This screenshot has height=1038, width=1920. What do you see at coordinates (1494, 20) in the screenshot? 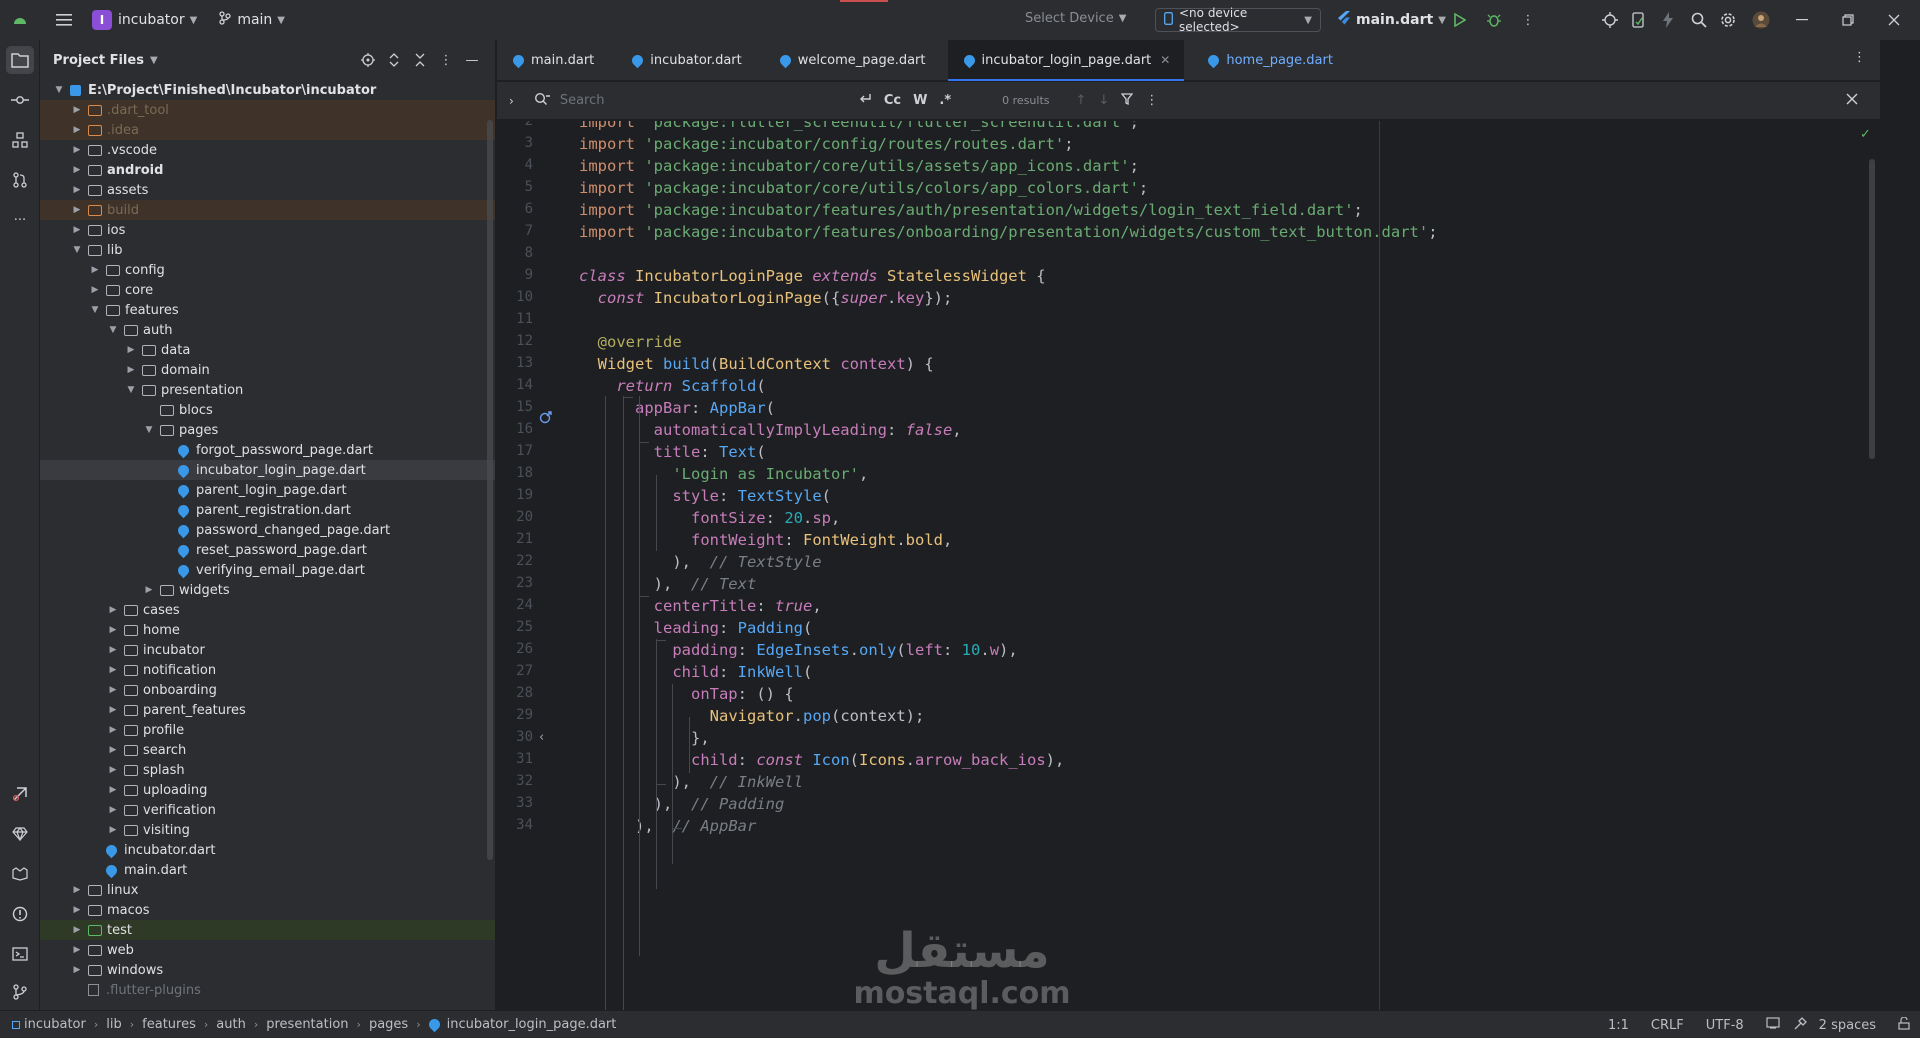
I see `debug-icon` at bounding box center [1494, 20].